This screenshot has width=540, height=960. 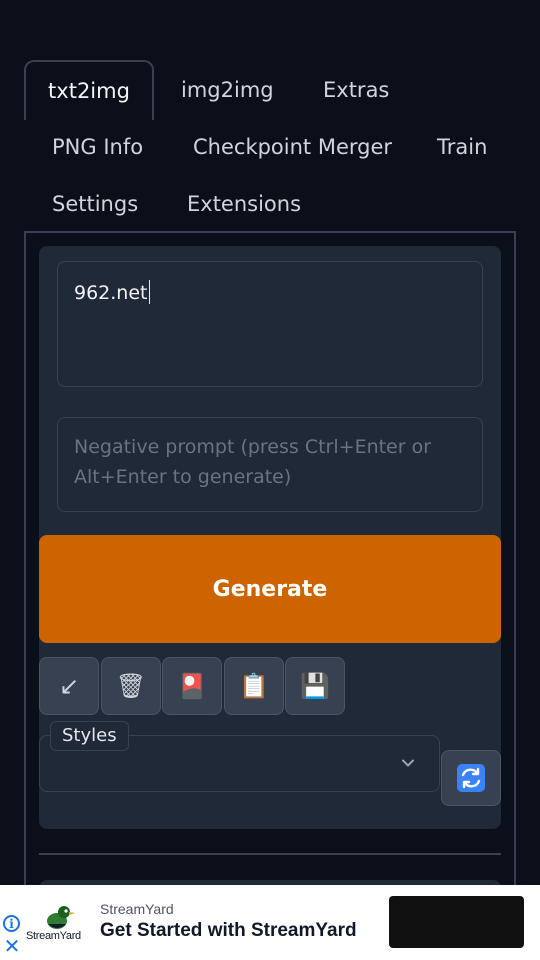 I want to click on trash-icon: 🗑, so click(x=131, y=686).